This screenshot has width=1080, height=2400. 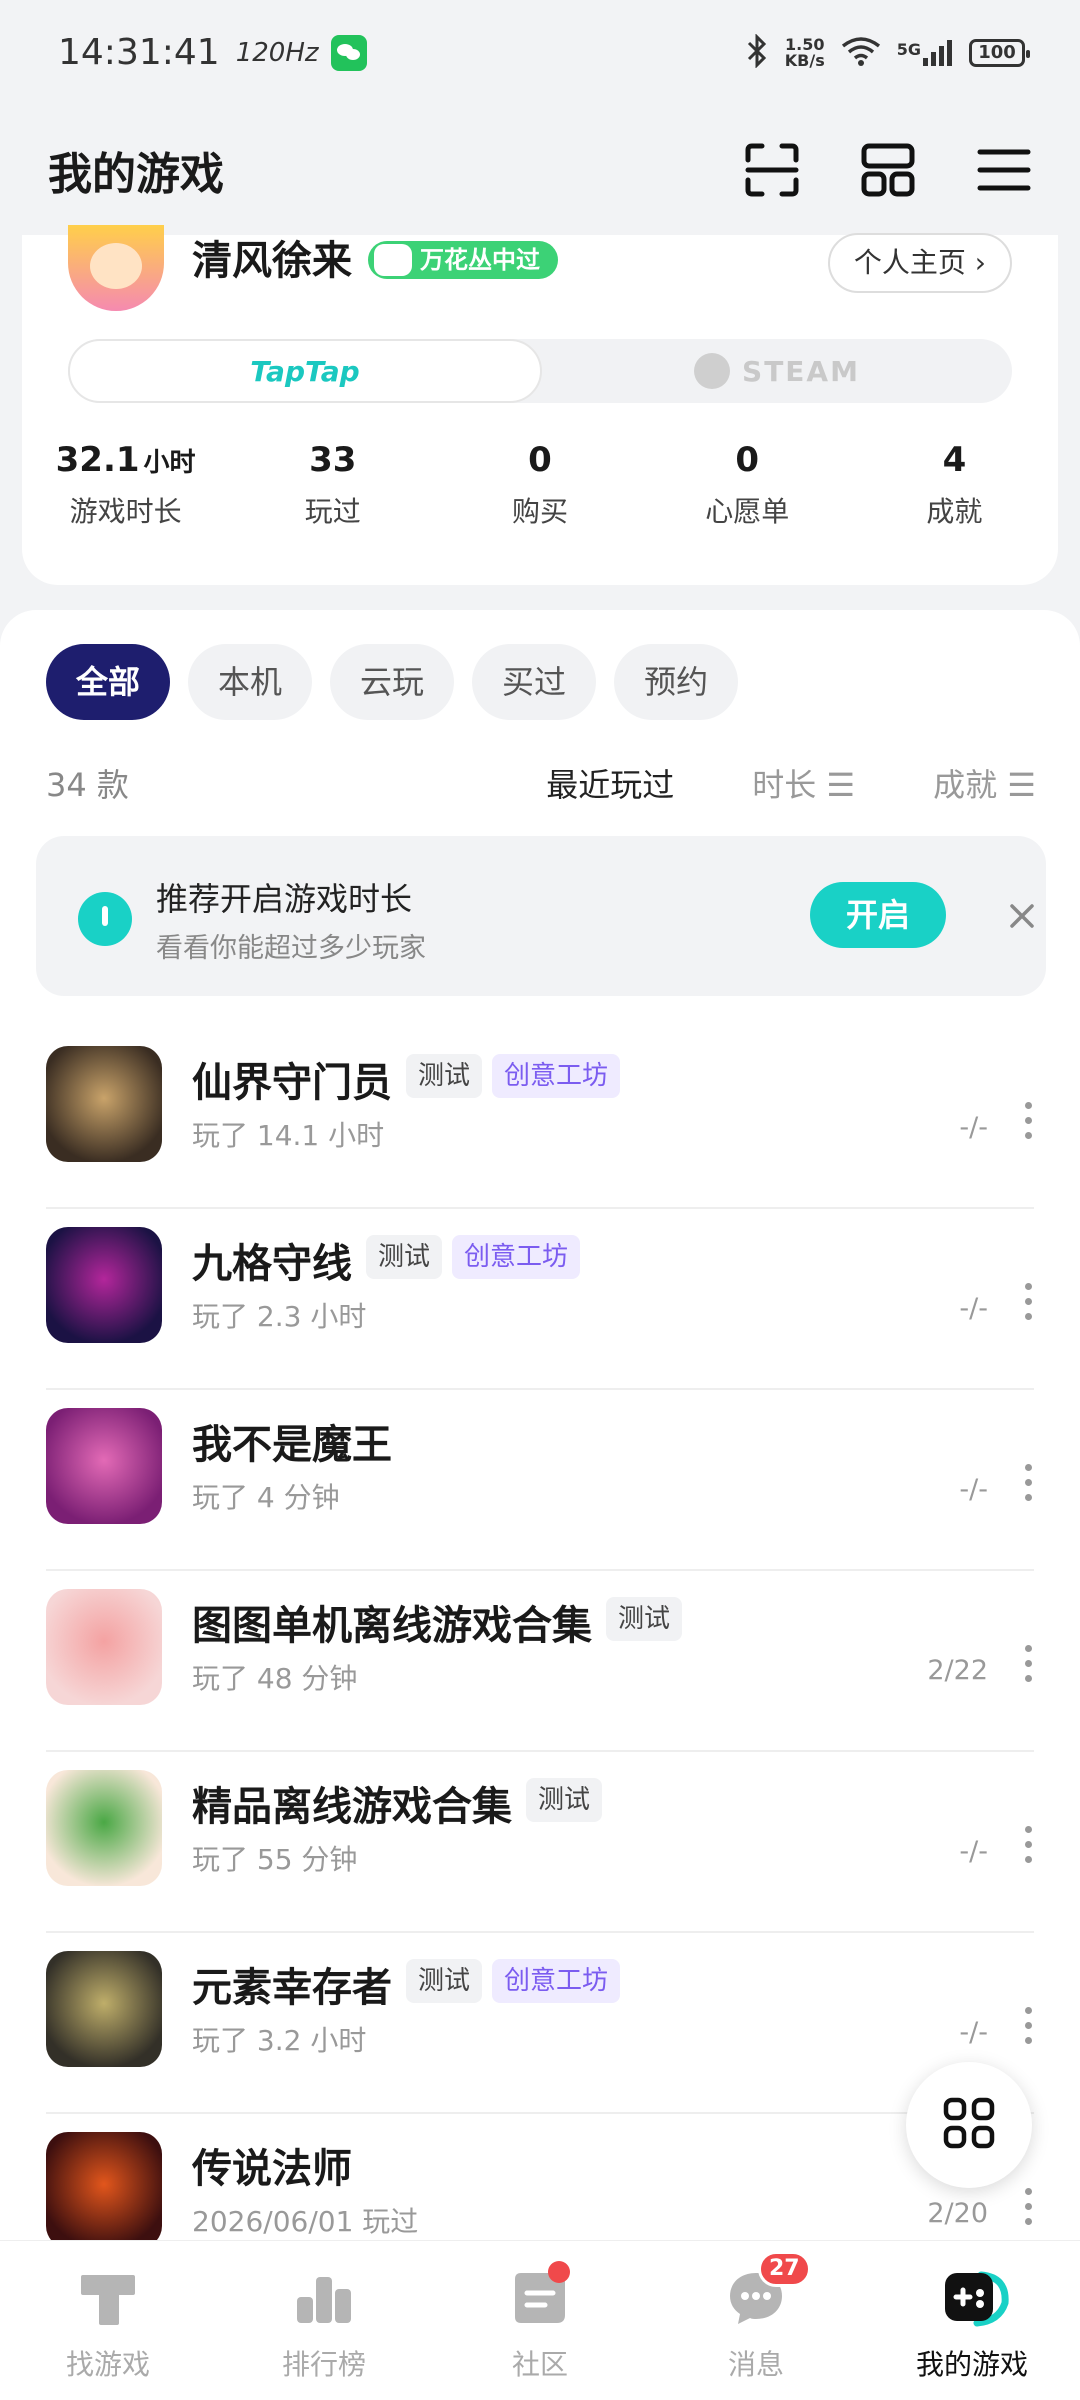 I want to click on tab-find-games: 找游戏, so click(x=108, y=2320).